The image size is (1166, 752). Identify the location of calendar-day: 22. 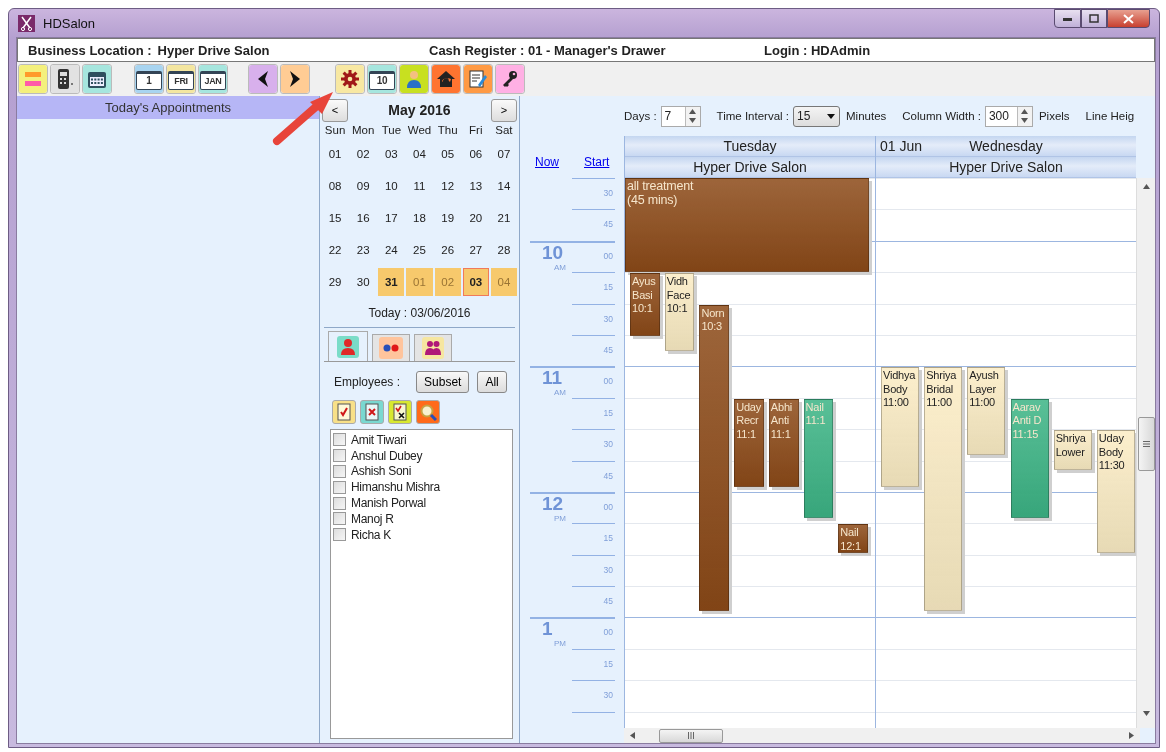
(335, 250).